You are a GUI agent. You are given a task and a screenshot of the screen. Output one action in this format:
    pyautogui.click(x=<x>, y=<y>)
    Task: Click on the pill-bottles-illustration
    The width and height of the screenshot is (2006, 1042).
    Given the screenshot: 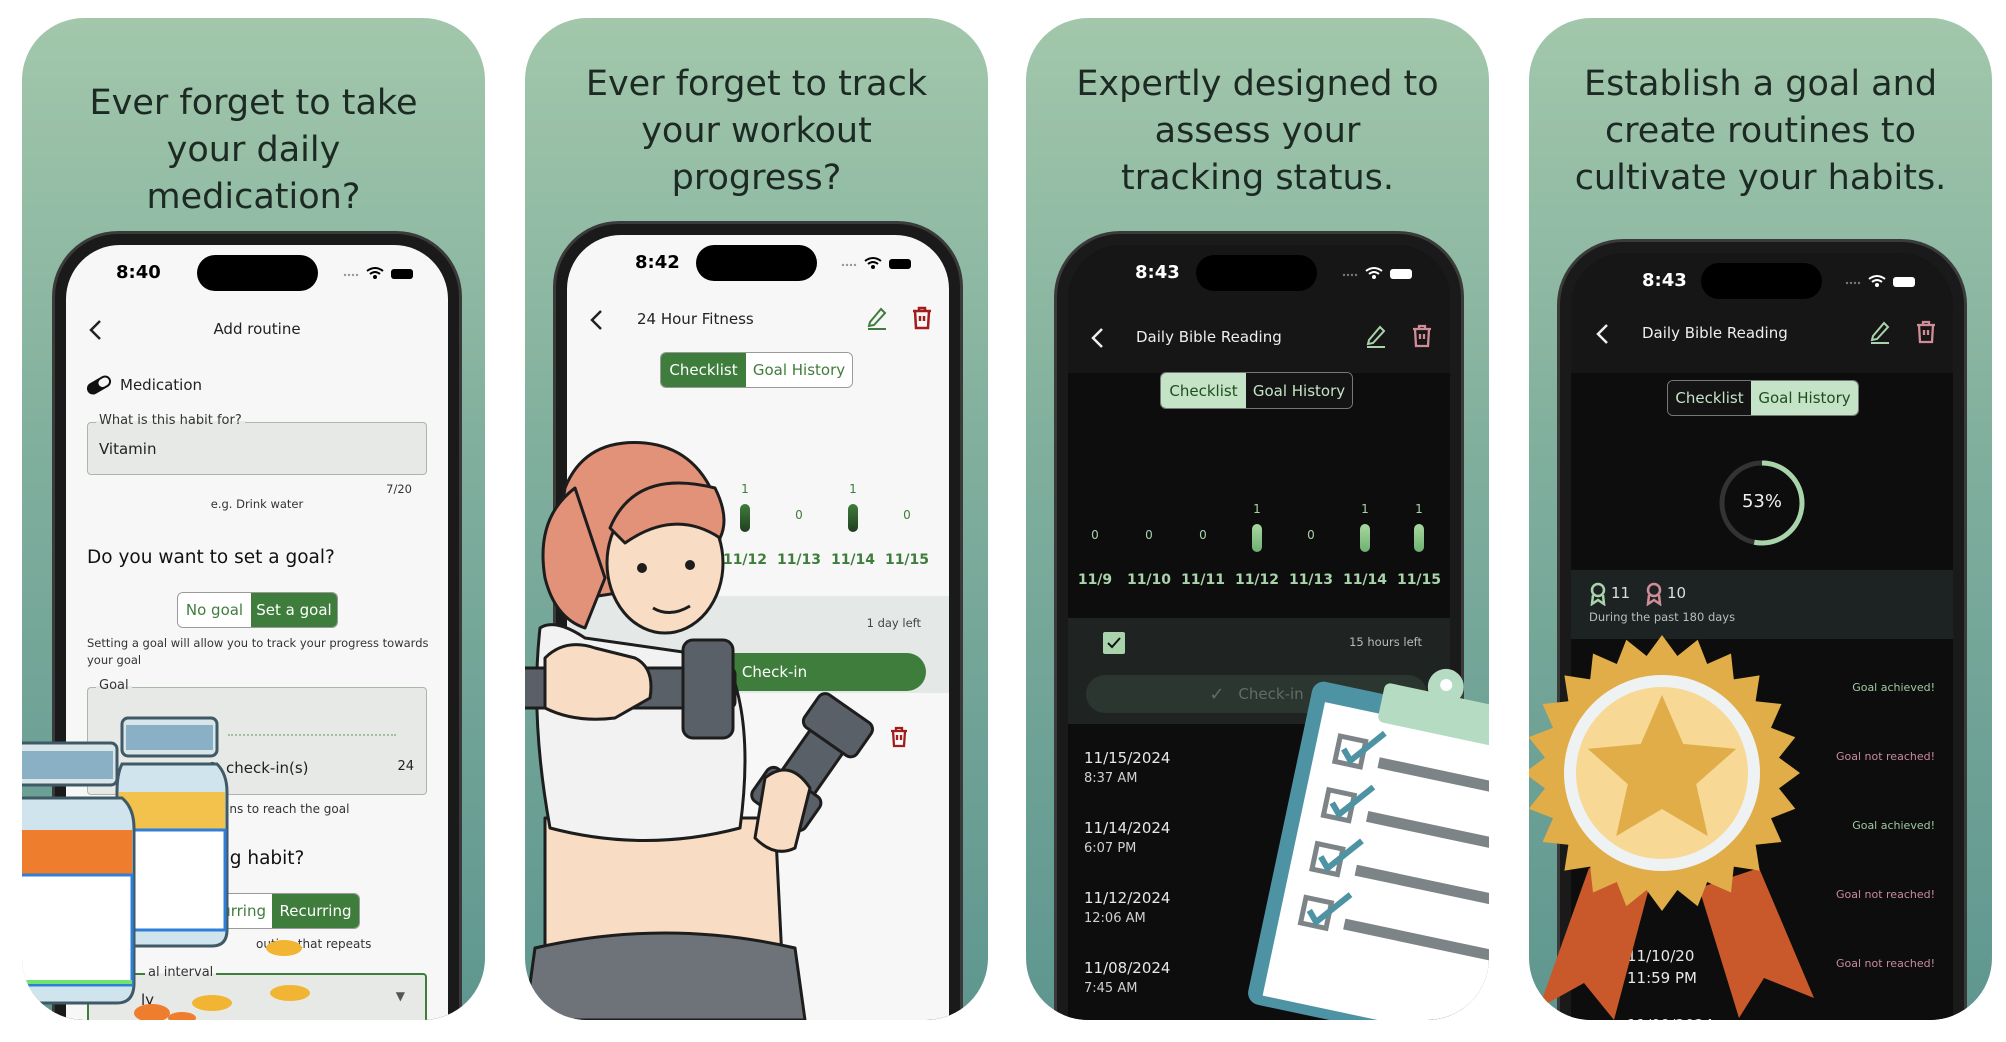 What is the action you would take?
    pyautogui.click(x=166, y=868)
    